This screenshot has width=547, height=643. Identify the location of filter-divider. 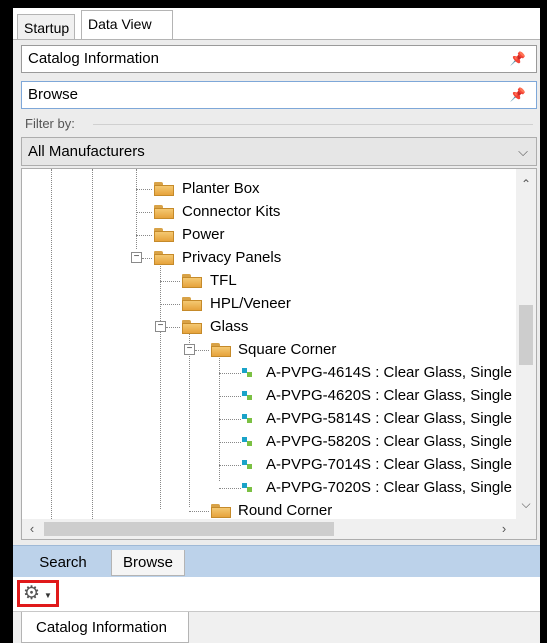
(313, 124).